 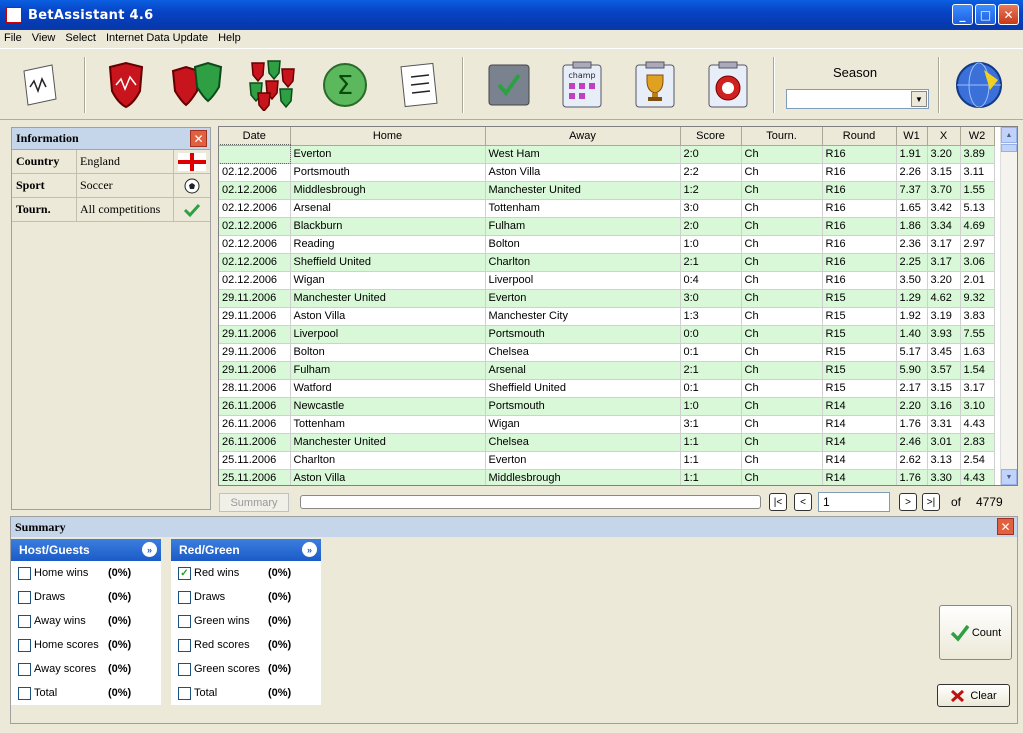 What do you see at coordinates (973, 695) in the screenshot?
I see `clear-button: Clear` at bounding box center [973, 695].